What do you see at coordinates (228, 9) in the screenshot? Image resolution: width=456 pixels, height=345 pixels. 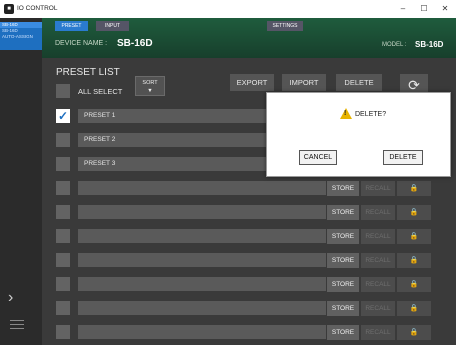 I see `title-bar: ■ IO CONTROL – ☐ ✕` at bounding box center [228, 9].